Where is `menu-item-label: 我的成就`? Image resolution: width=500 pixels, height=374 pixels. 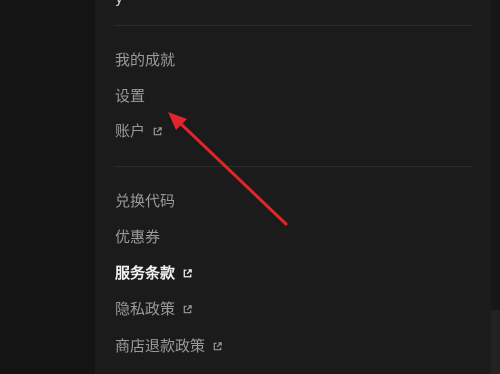 menu-item-label: 我的成就 is located at coordinates (145, 60).